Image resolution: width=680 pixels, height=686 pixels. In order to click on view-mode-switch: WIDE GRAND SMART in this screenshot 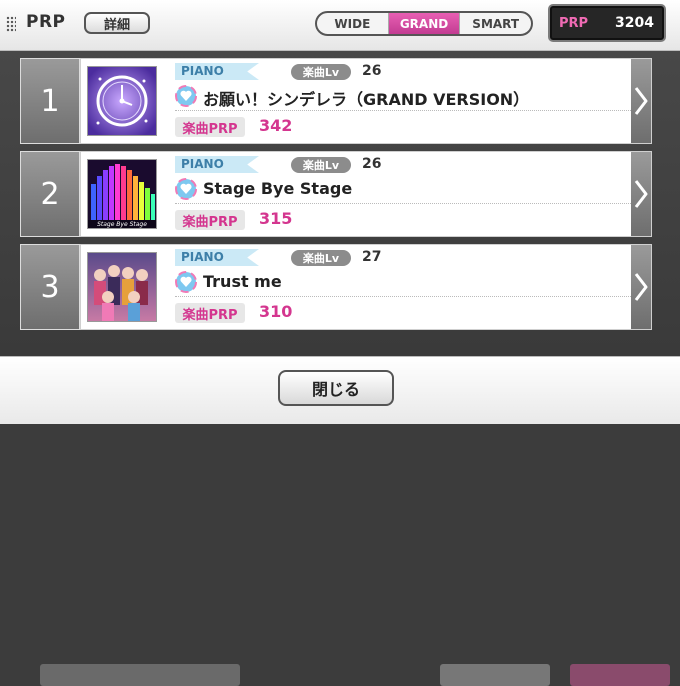, I will do `click(424, 23)`.